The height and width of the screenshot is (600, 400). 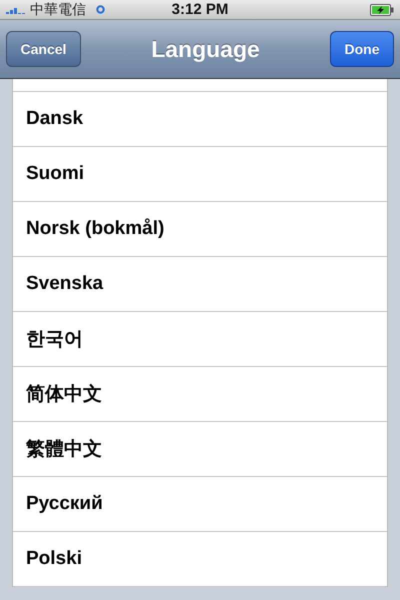 I want to click on battery-charging-icon, so click(x=382, y=10).